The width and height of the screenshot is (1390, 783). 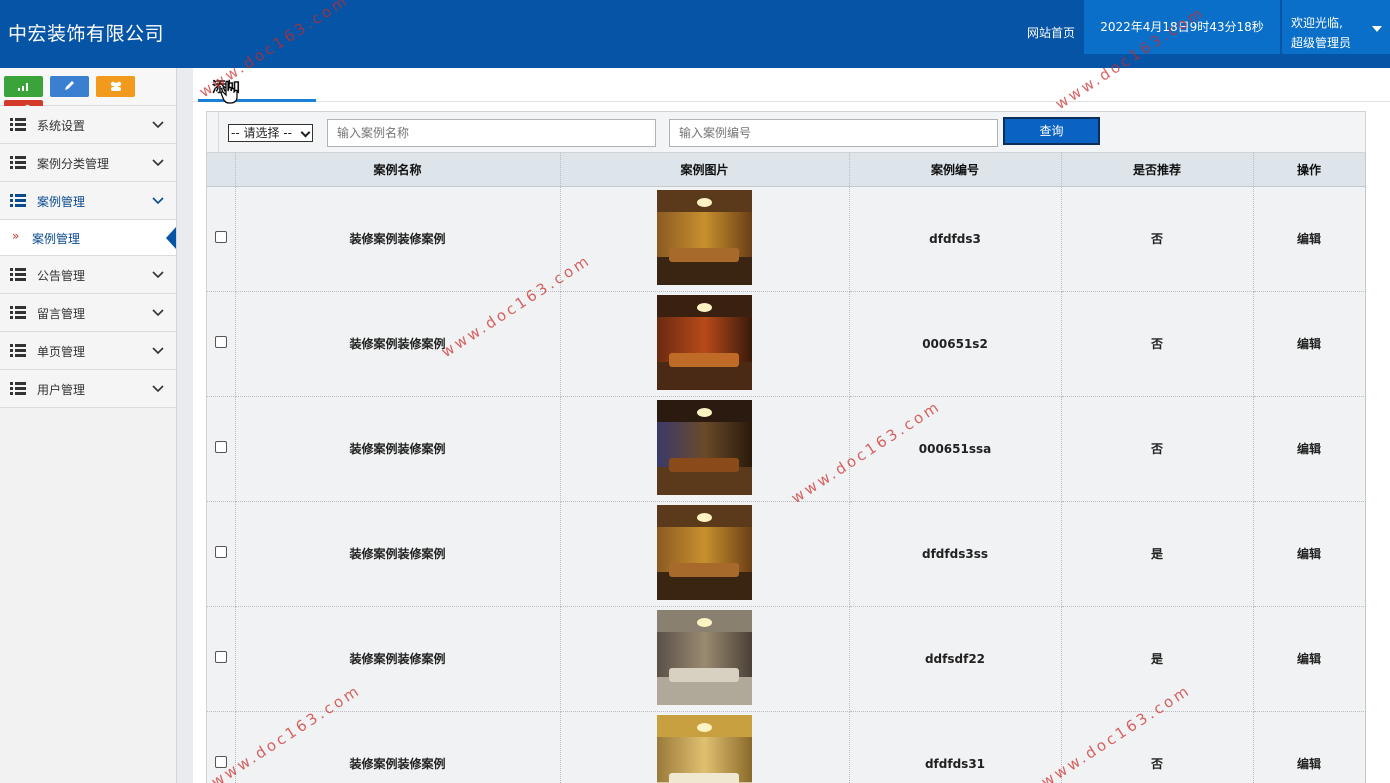 I want to click on chart-button, so click(x=23, y=86).